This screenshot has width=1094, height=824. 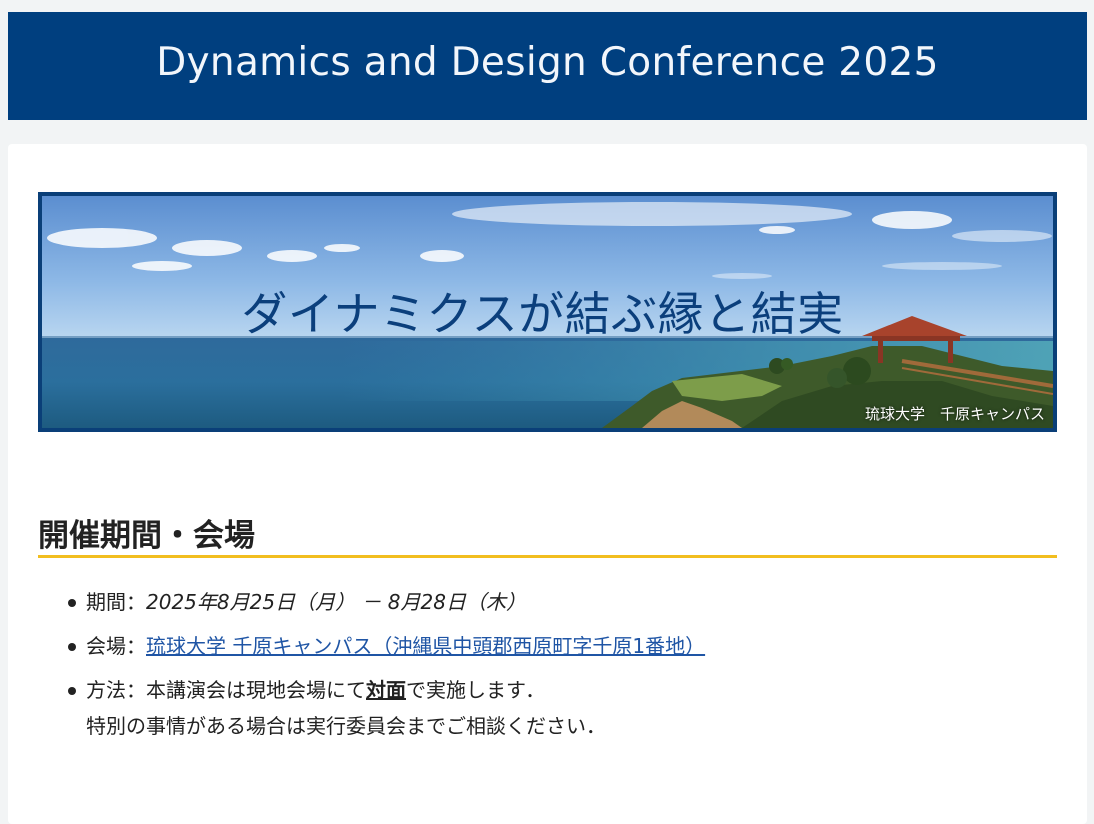 What do you see at coordinates (116, 690) in the screenshot?
I see `method-label: 方法：` at bounding box center [116, 690].